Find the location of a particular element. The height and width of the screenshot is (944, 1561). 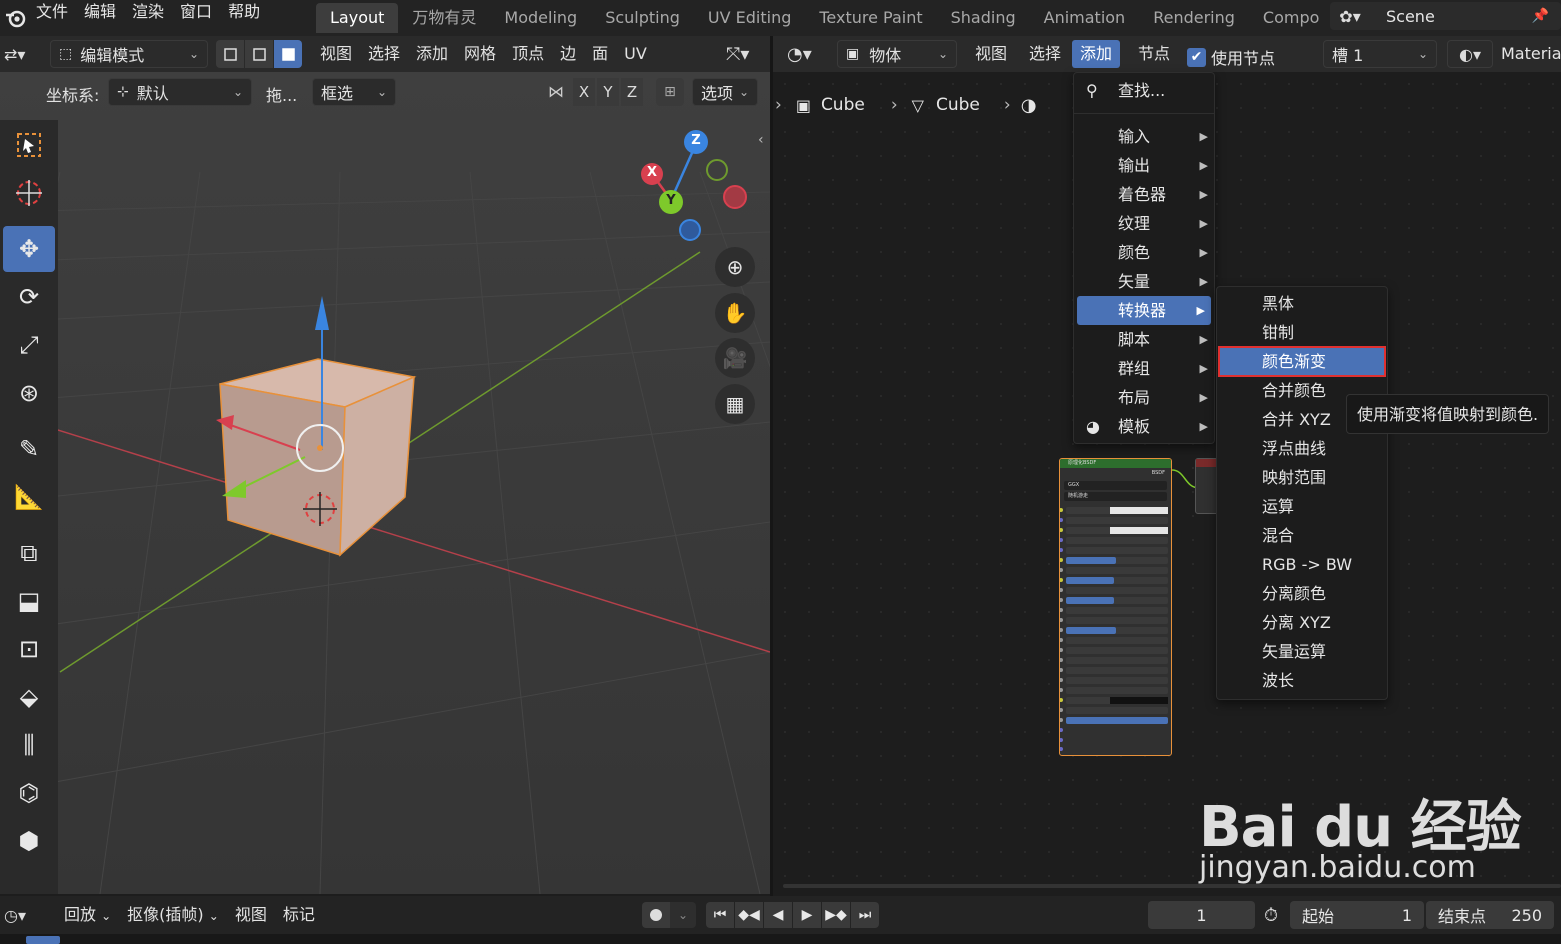

converter-item-separate-xyz: 分离 XYZ is located at coordinates (1302, 622).